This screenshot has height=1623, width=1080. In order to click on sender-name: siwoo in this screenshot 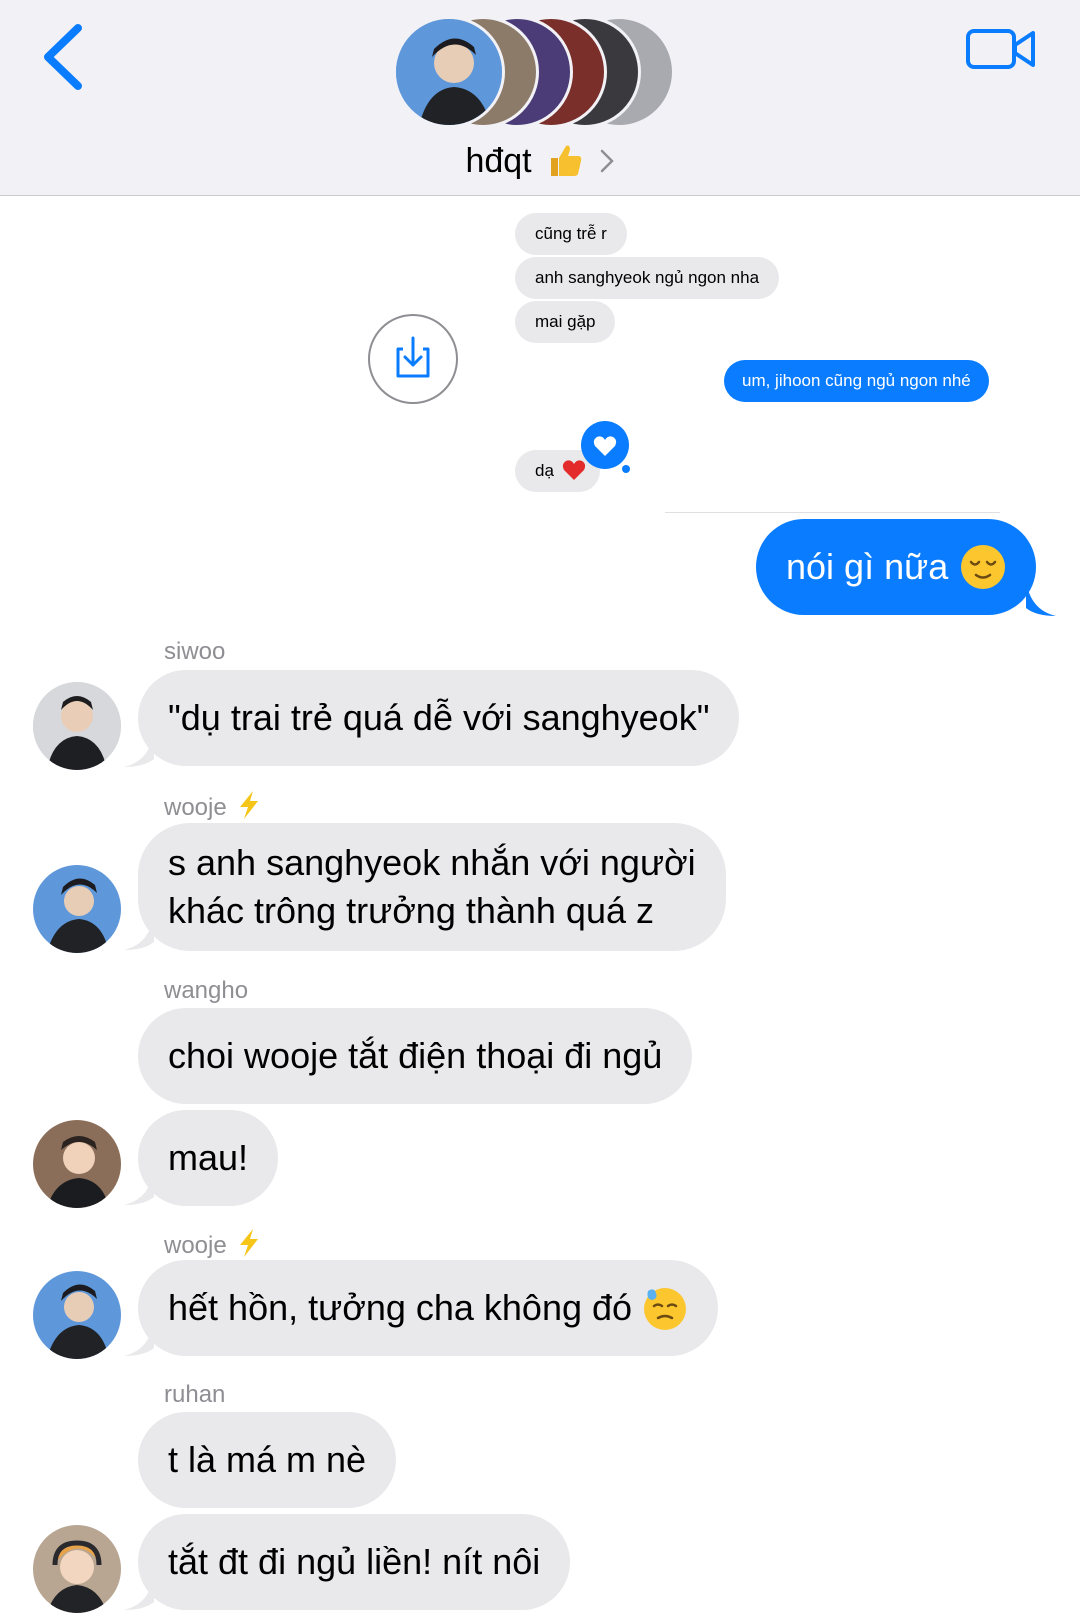, I will do `click(195, 651)`.